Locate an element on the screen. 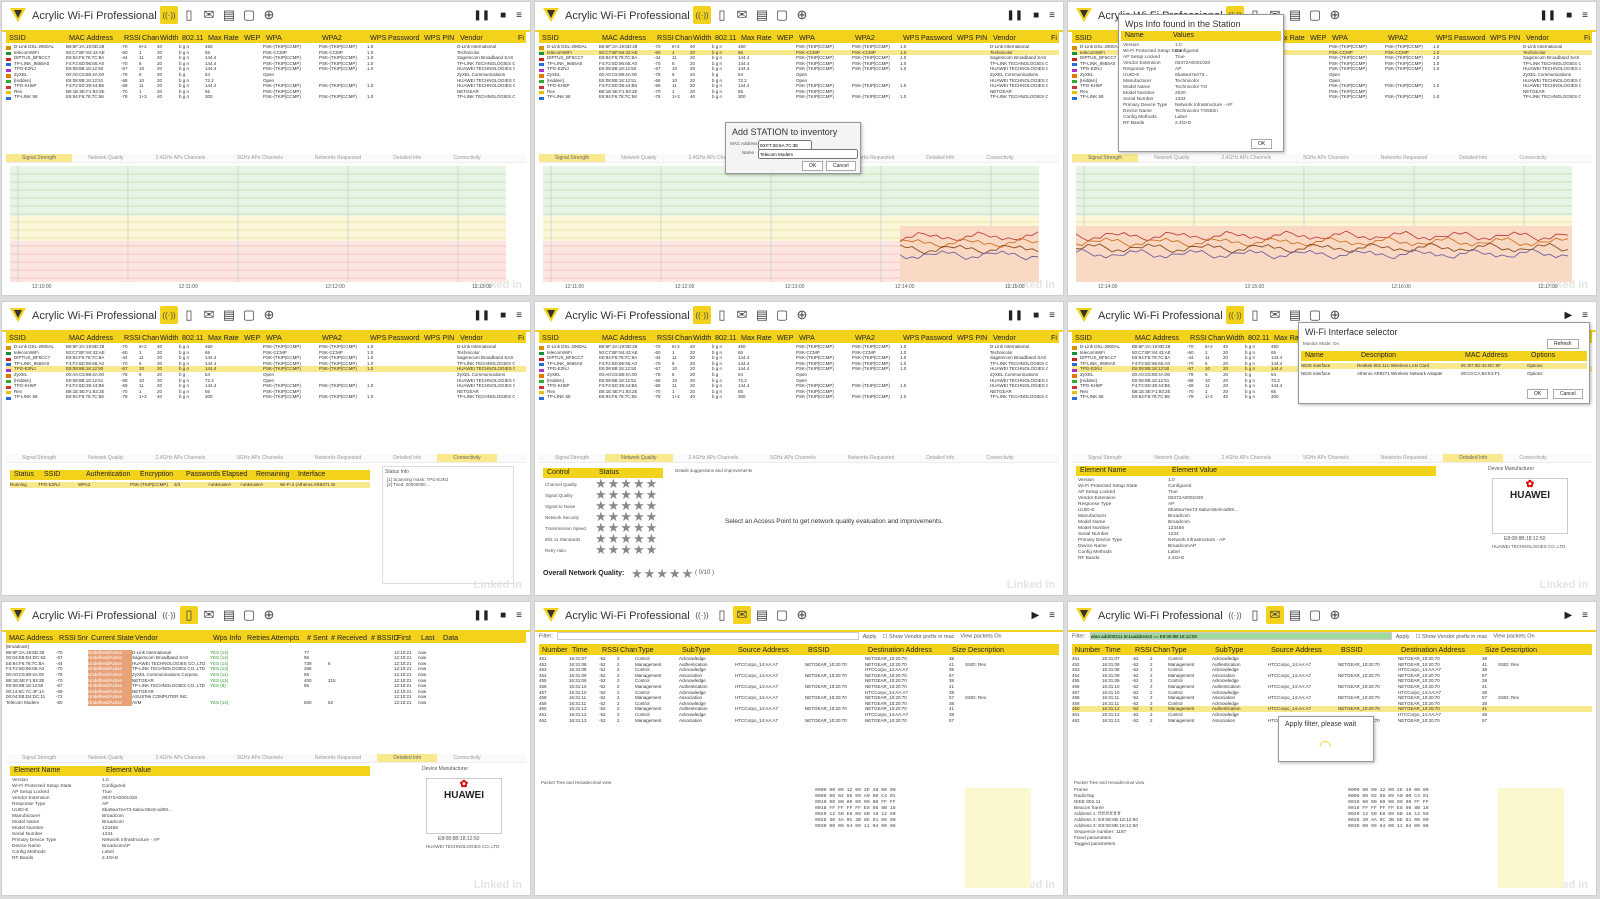  column-header: WPA2 is located at coordinates (343, 337).